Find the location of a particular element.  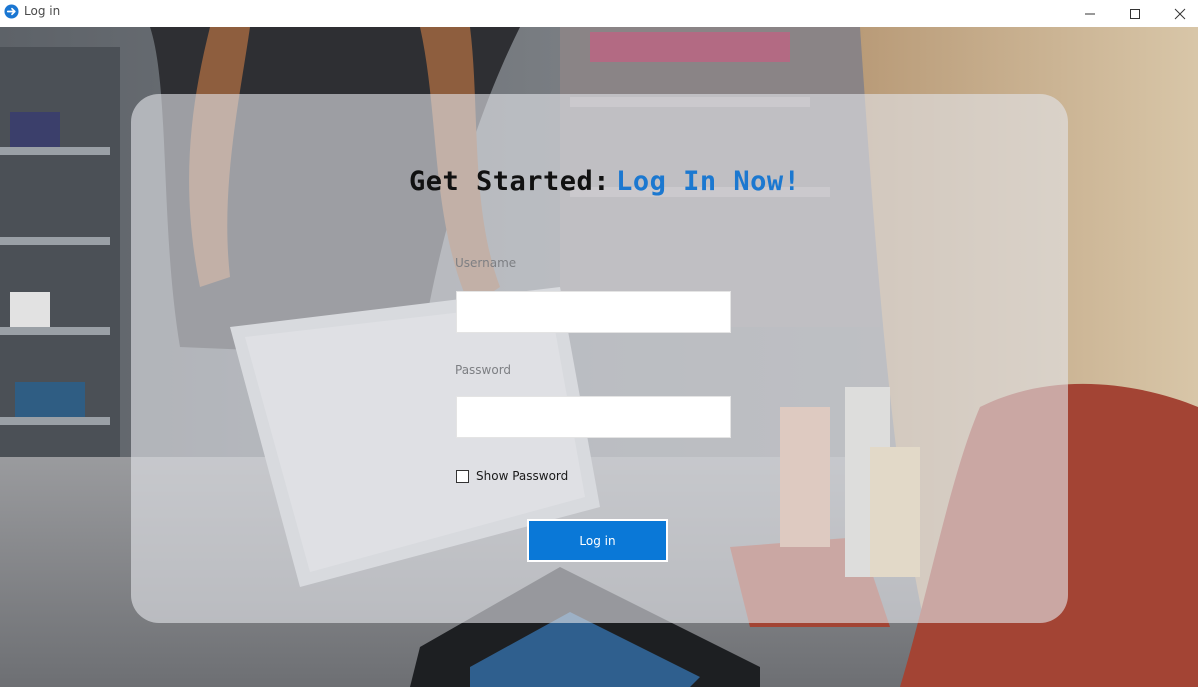

heading-prefix: Get Started: is located at coordinates (510, 181).